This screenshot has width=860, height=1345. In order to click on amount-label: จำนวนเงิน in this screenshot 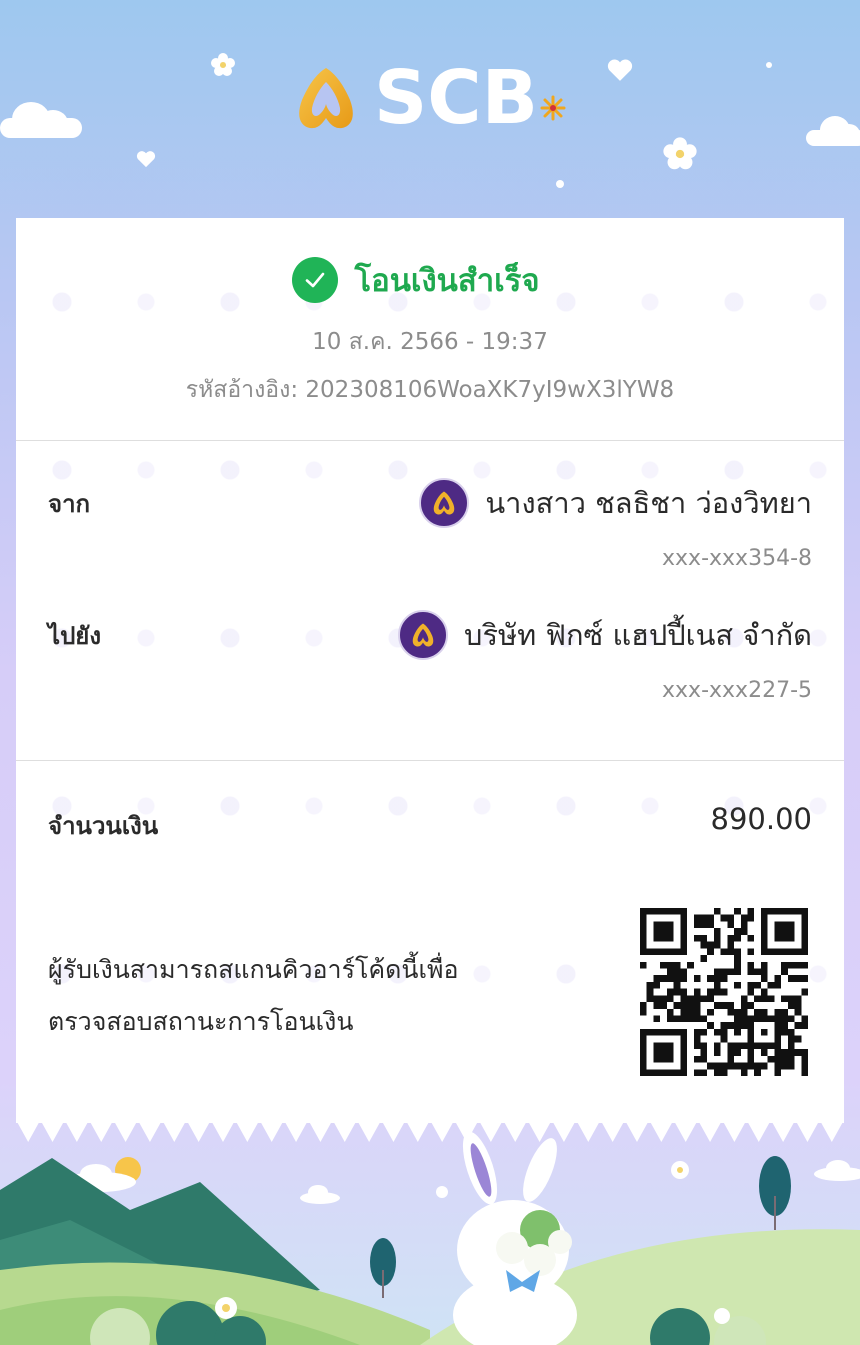, I will do `click(103, 826)`.